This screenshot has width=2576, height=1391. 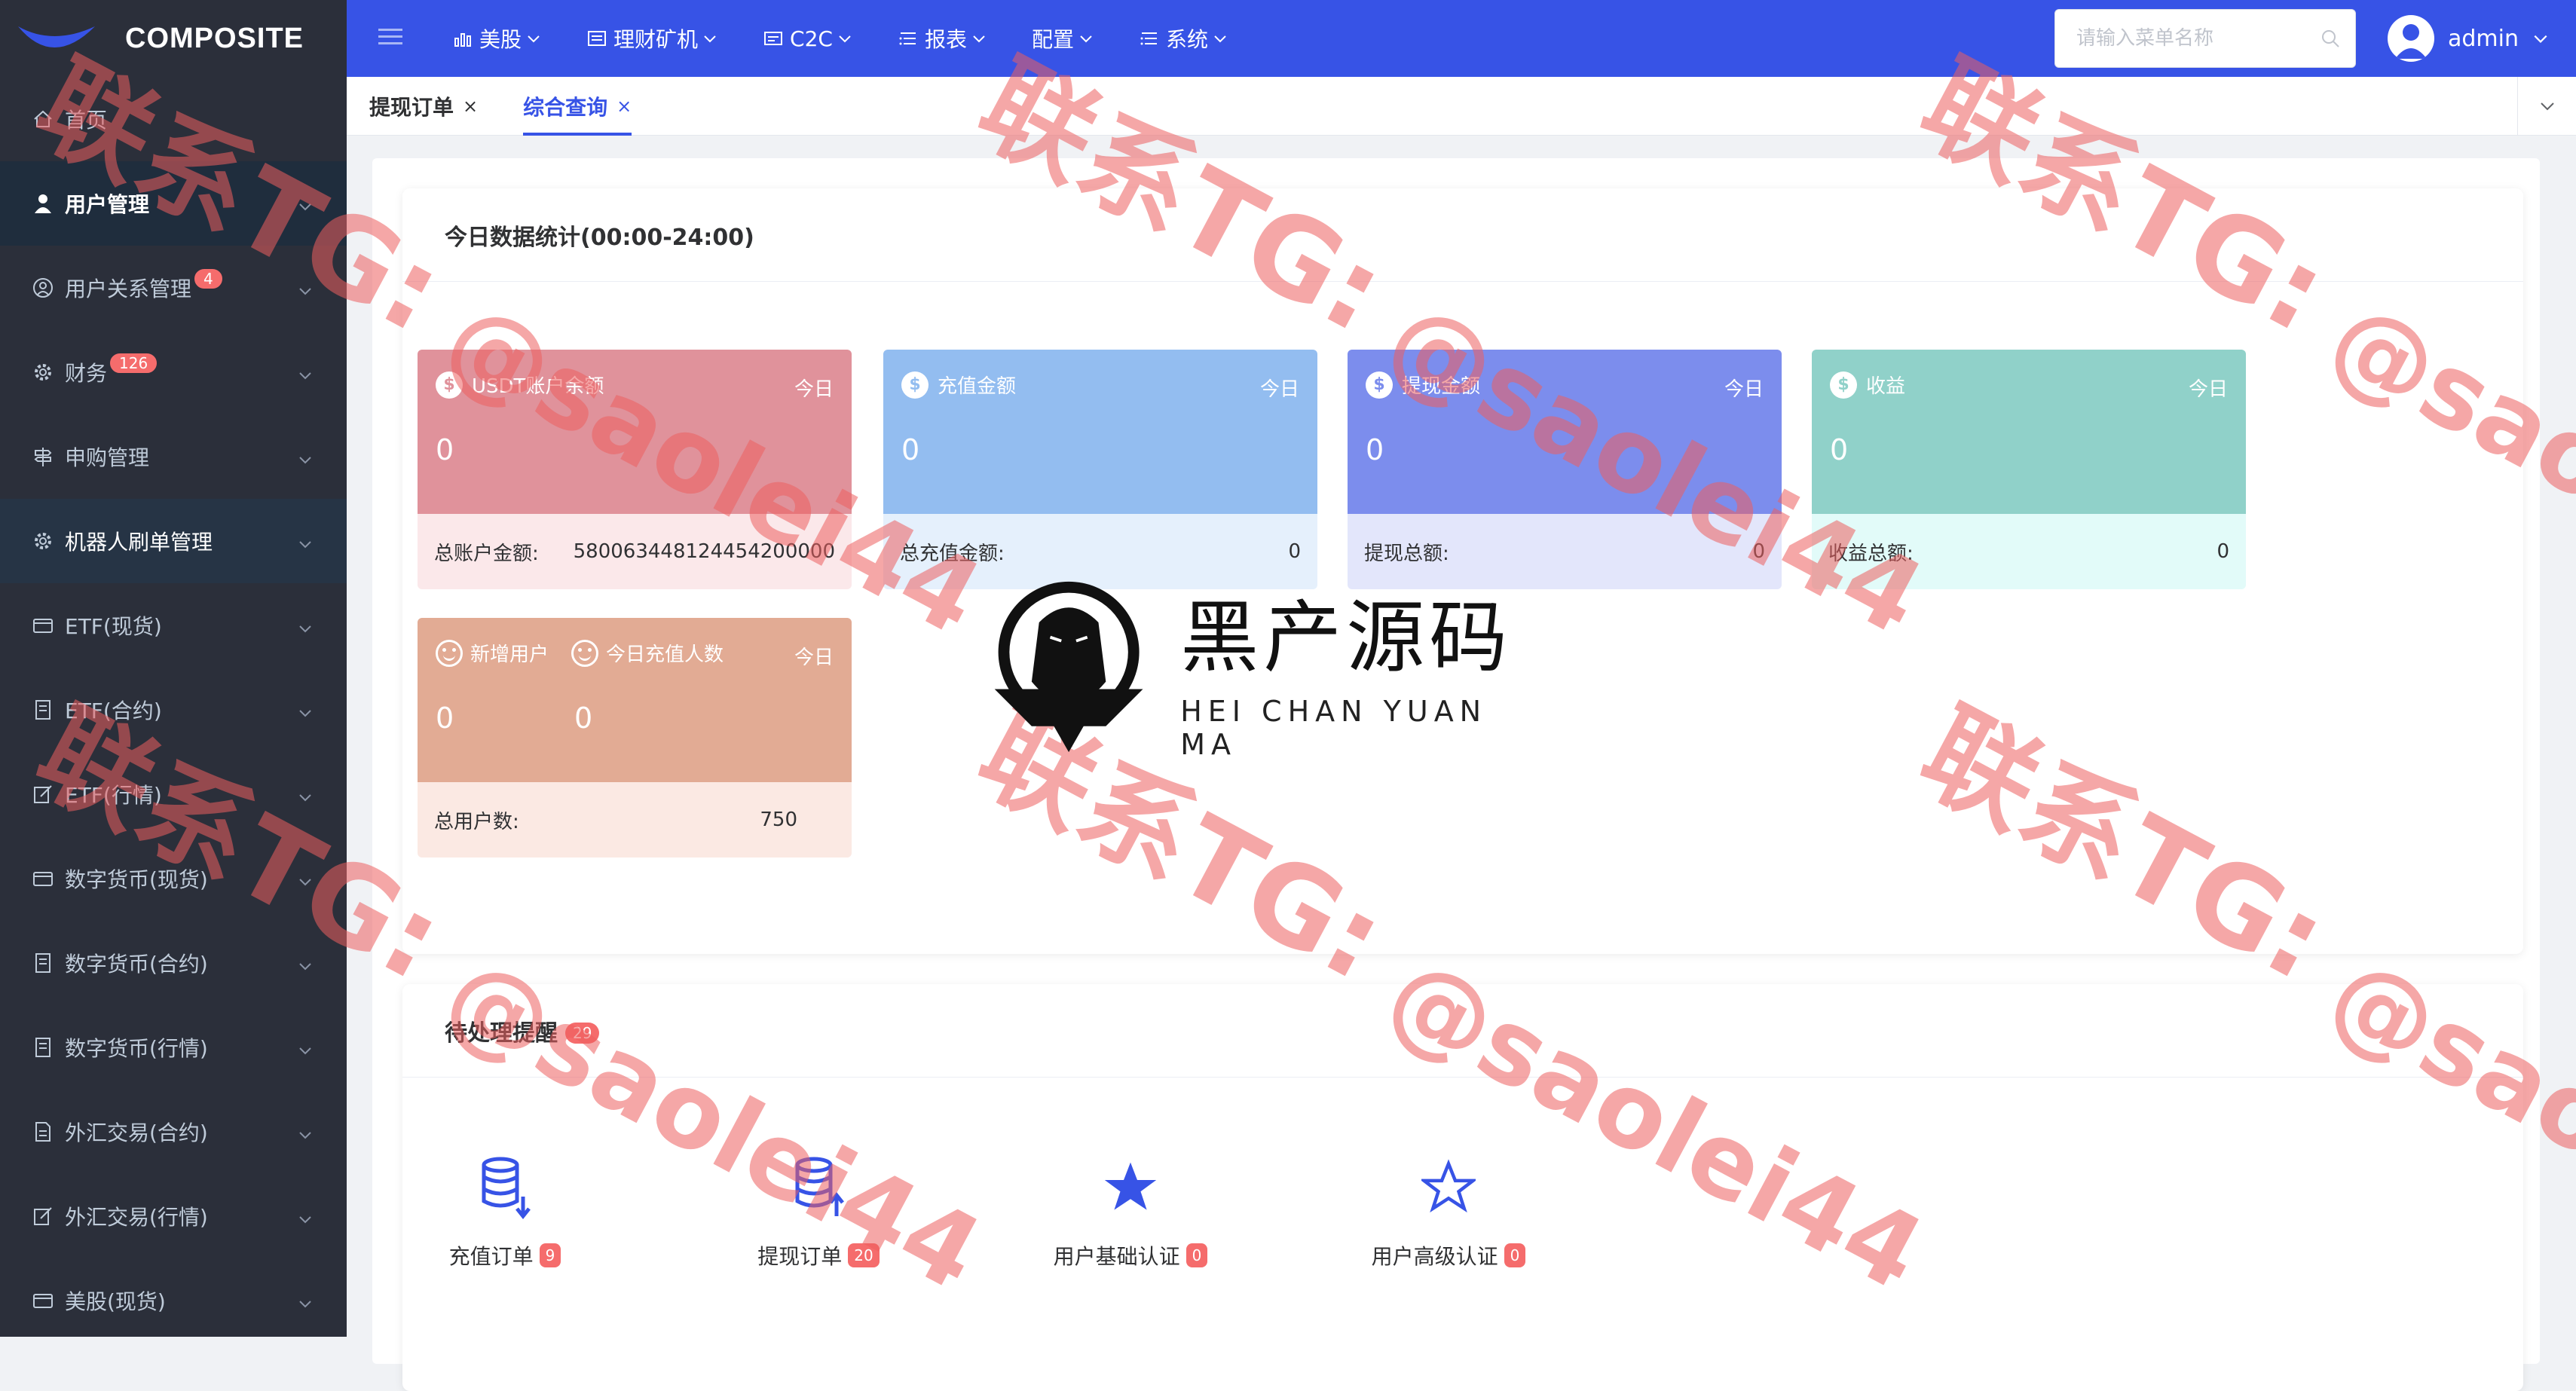 I want to click on stat-card-footer-label: 总充值金额:, so click(x=952, y=553).